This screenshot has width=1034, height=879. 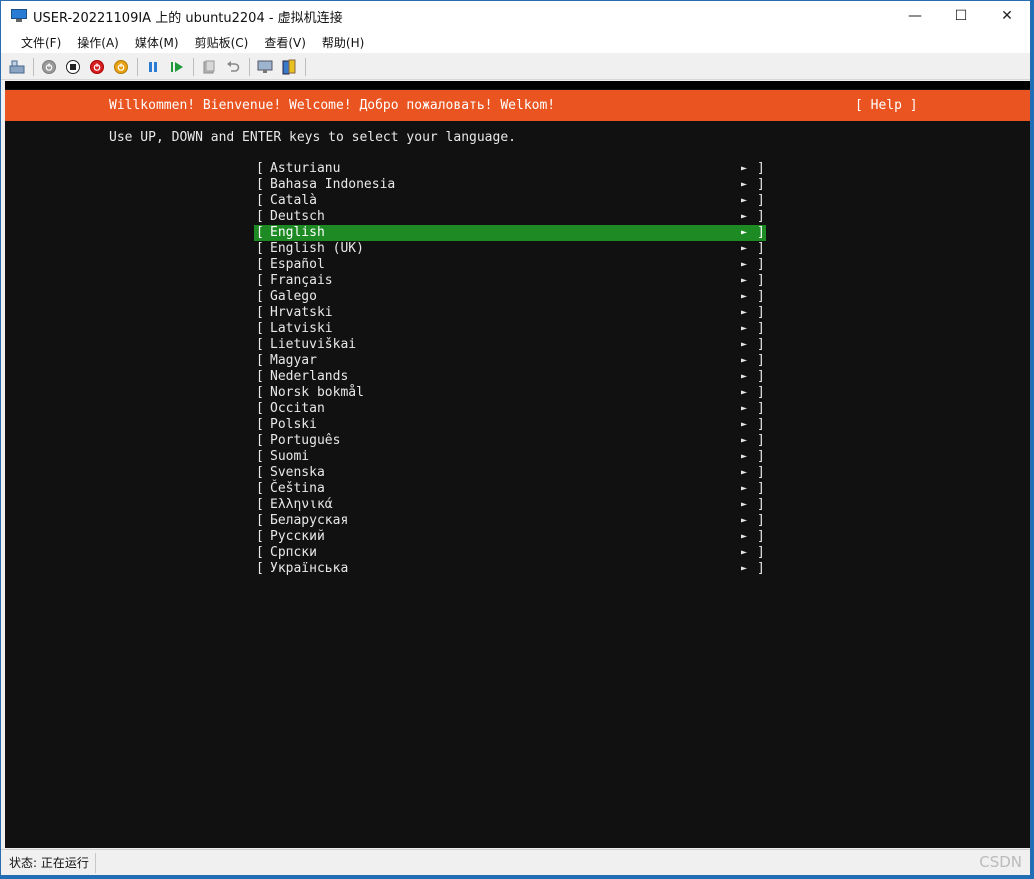 What do you see at coordinates (1007, 16) in the screenshot?
I see `close-button: ✕` at bounding box center [1007, 16].